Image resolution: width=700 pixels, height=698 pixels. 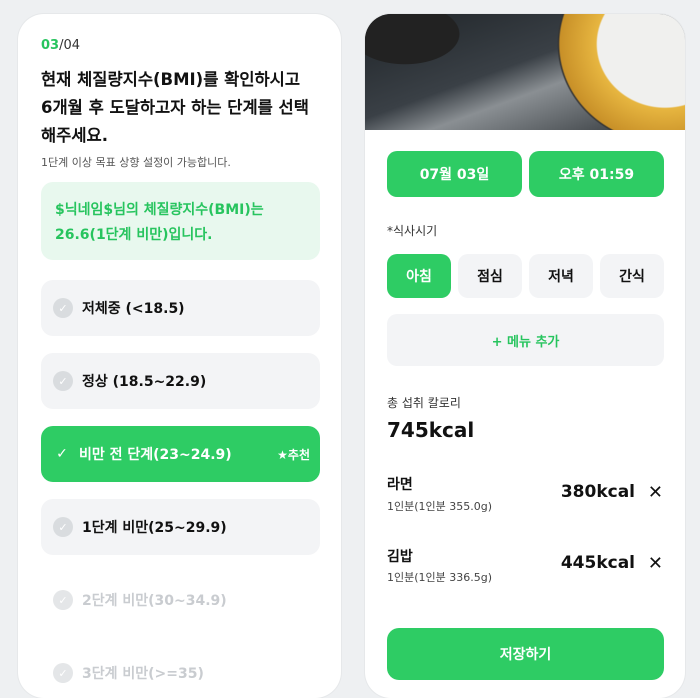 I want to click on option-obese-2: ✓ 2단계 비만(30~34.9), so click(x=180, y=600).